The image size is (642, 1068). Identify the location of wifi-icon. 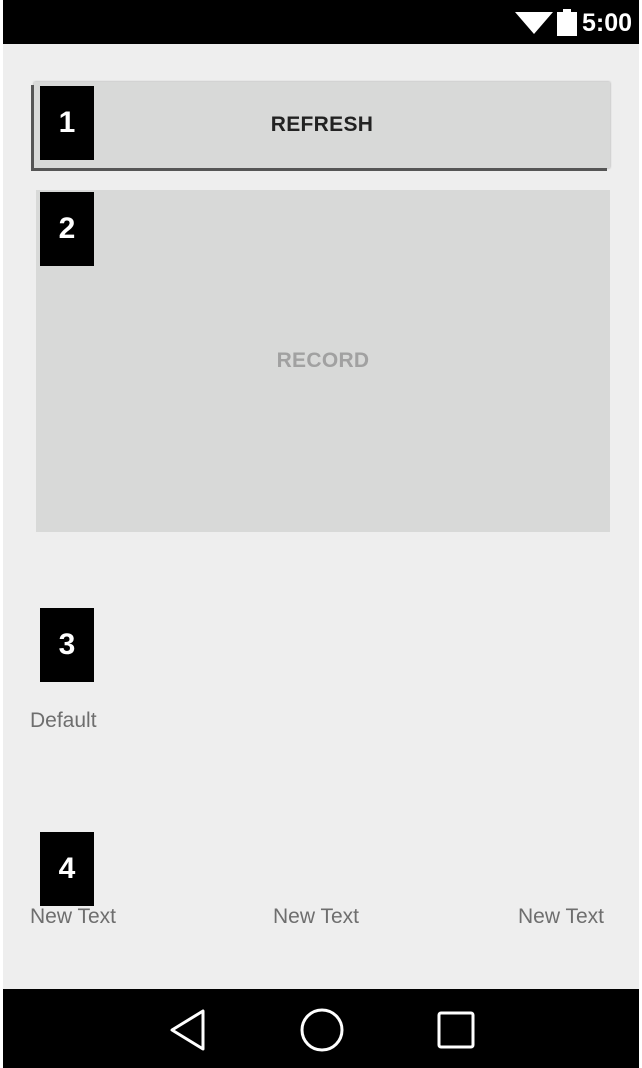
(534, 23).